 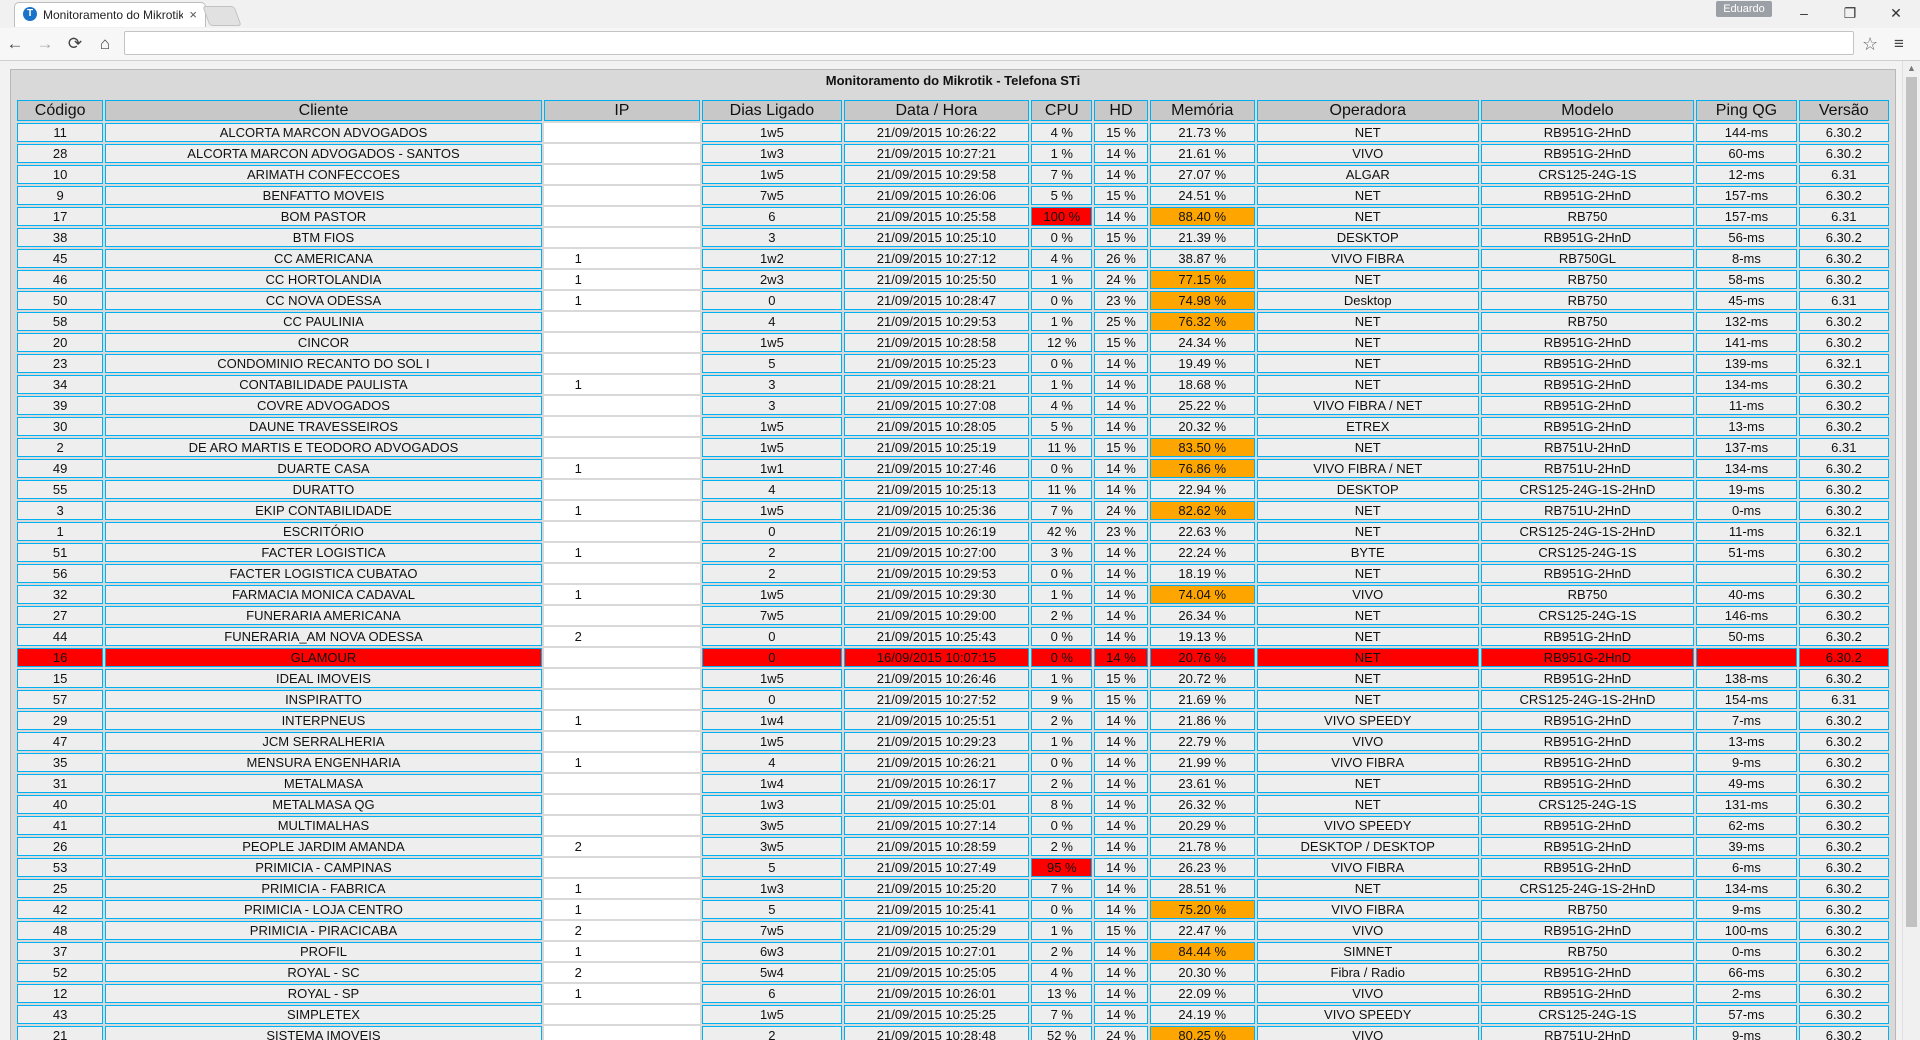 I want to click on codigo-cell: 56, so click(x=60, y=573).